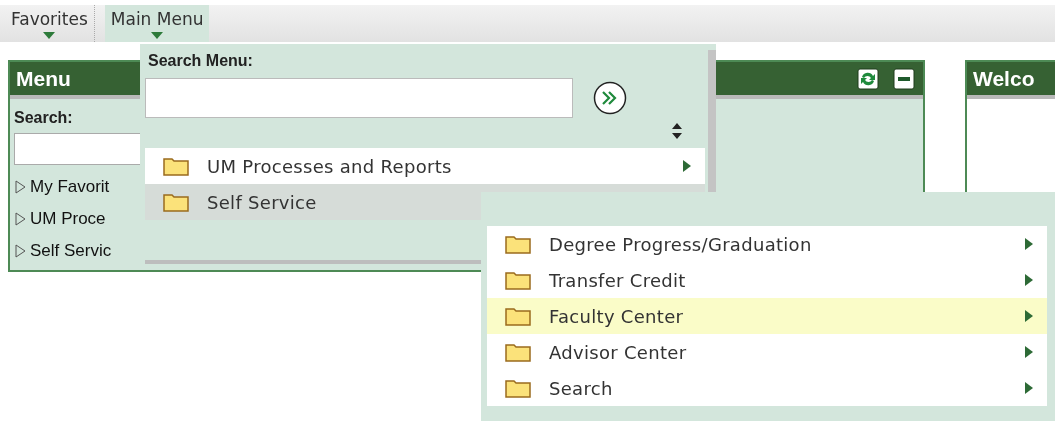  What do you see at coordinates (43, 78) in the screenshot?
I see `pagelet-title: Menu` at bounding box center [43, 78].